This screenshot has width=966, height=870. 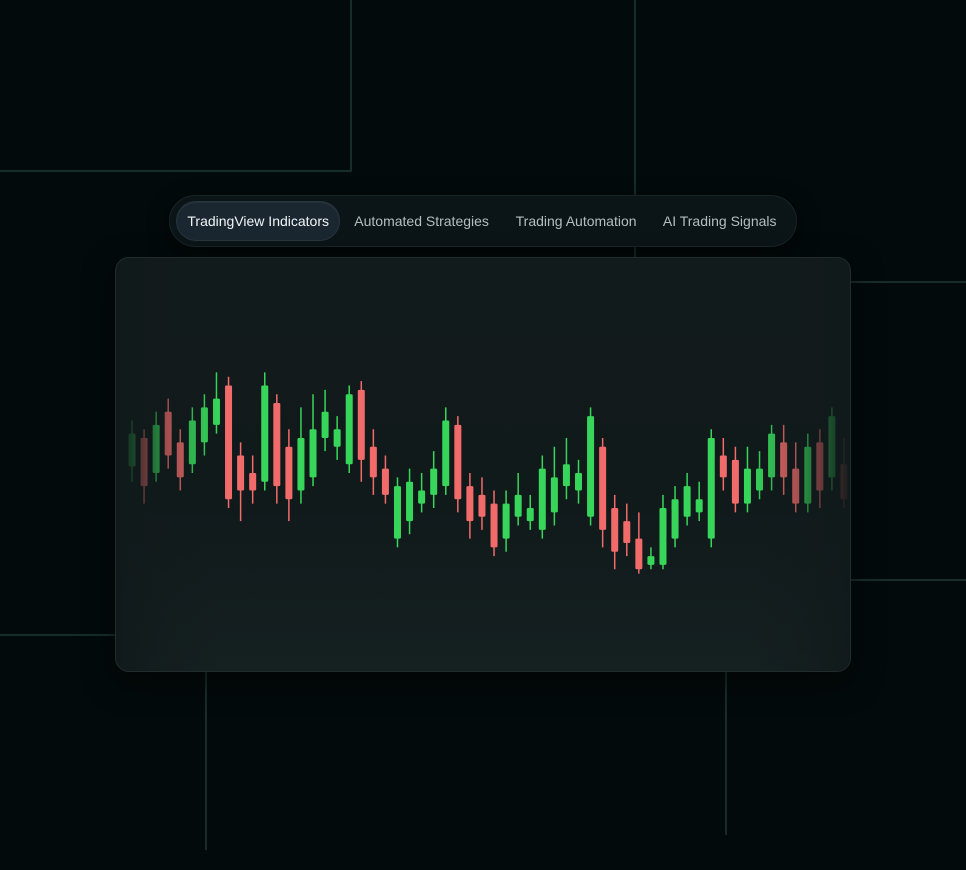 What do you see at coordinates (719, 221) in the screenshot?
I see `tab-ai-trading-signals: AI Trading Signals` at bounding box center [719, 221].